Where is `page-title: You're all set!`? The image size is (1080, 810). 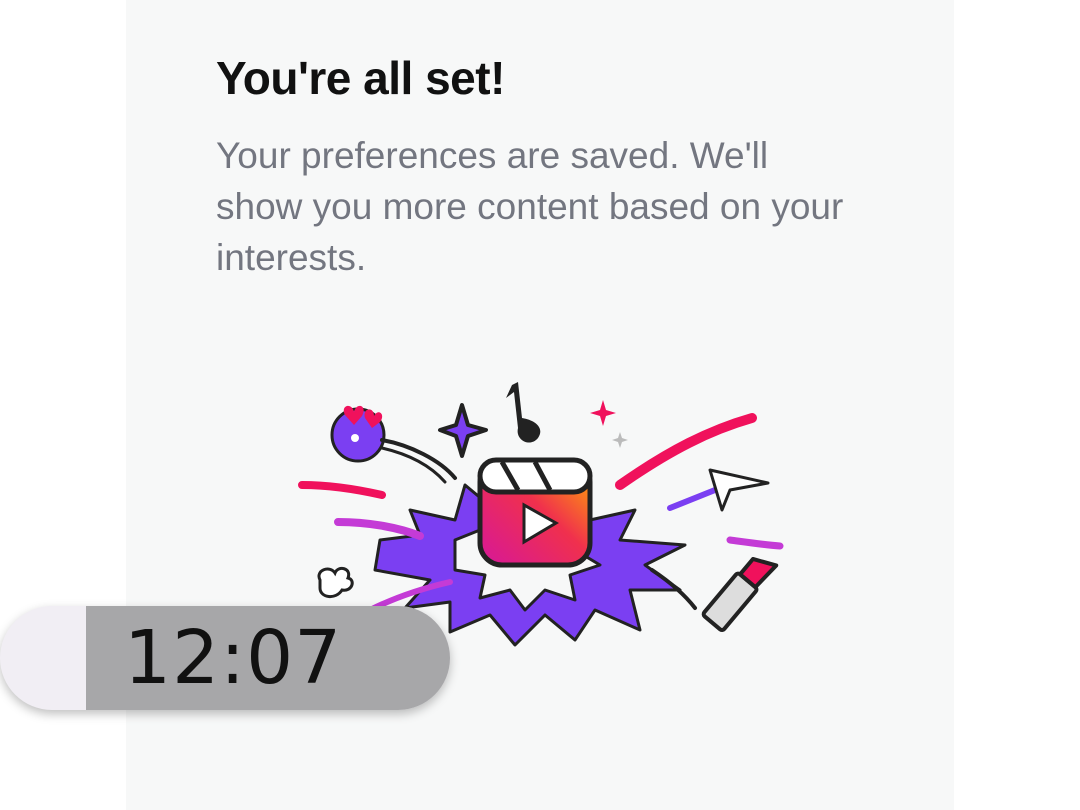
page-title: You're all set! is located at coordinates (360, 78).